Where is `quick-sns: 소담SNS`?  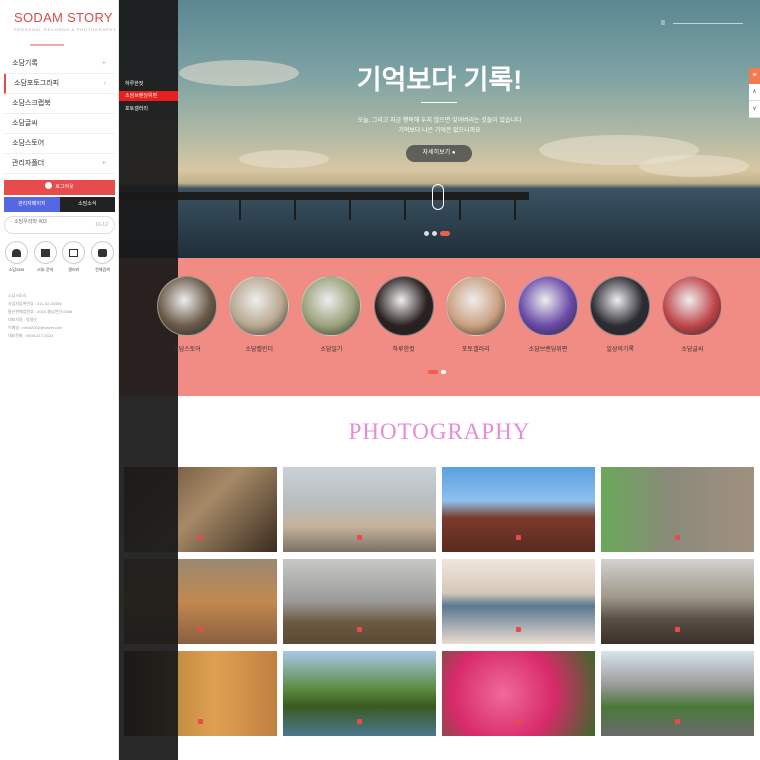 quick-sns: 소담SNS is located at coordinates (16, 257).